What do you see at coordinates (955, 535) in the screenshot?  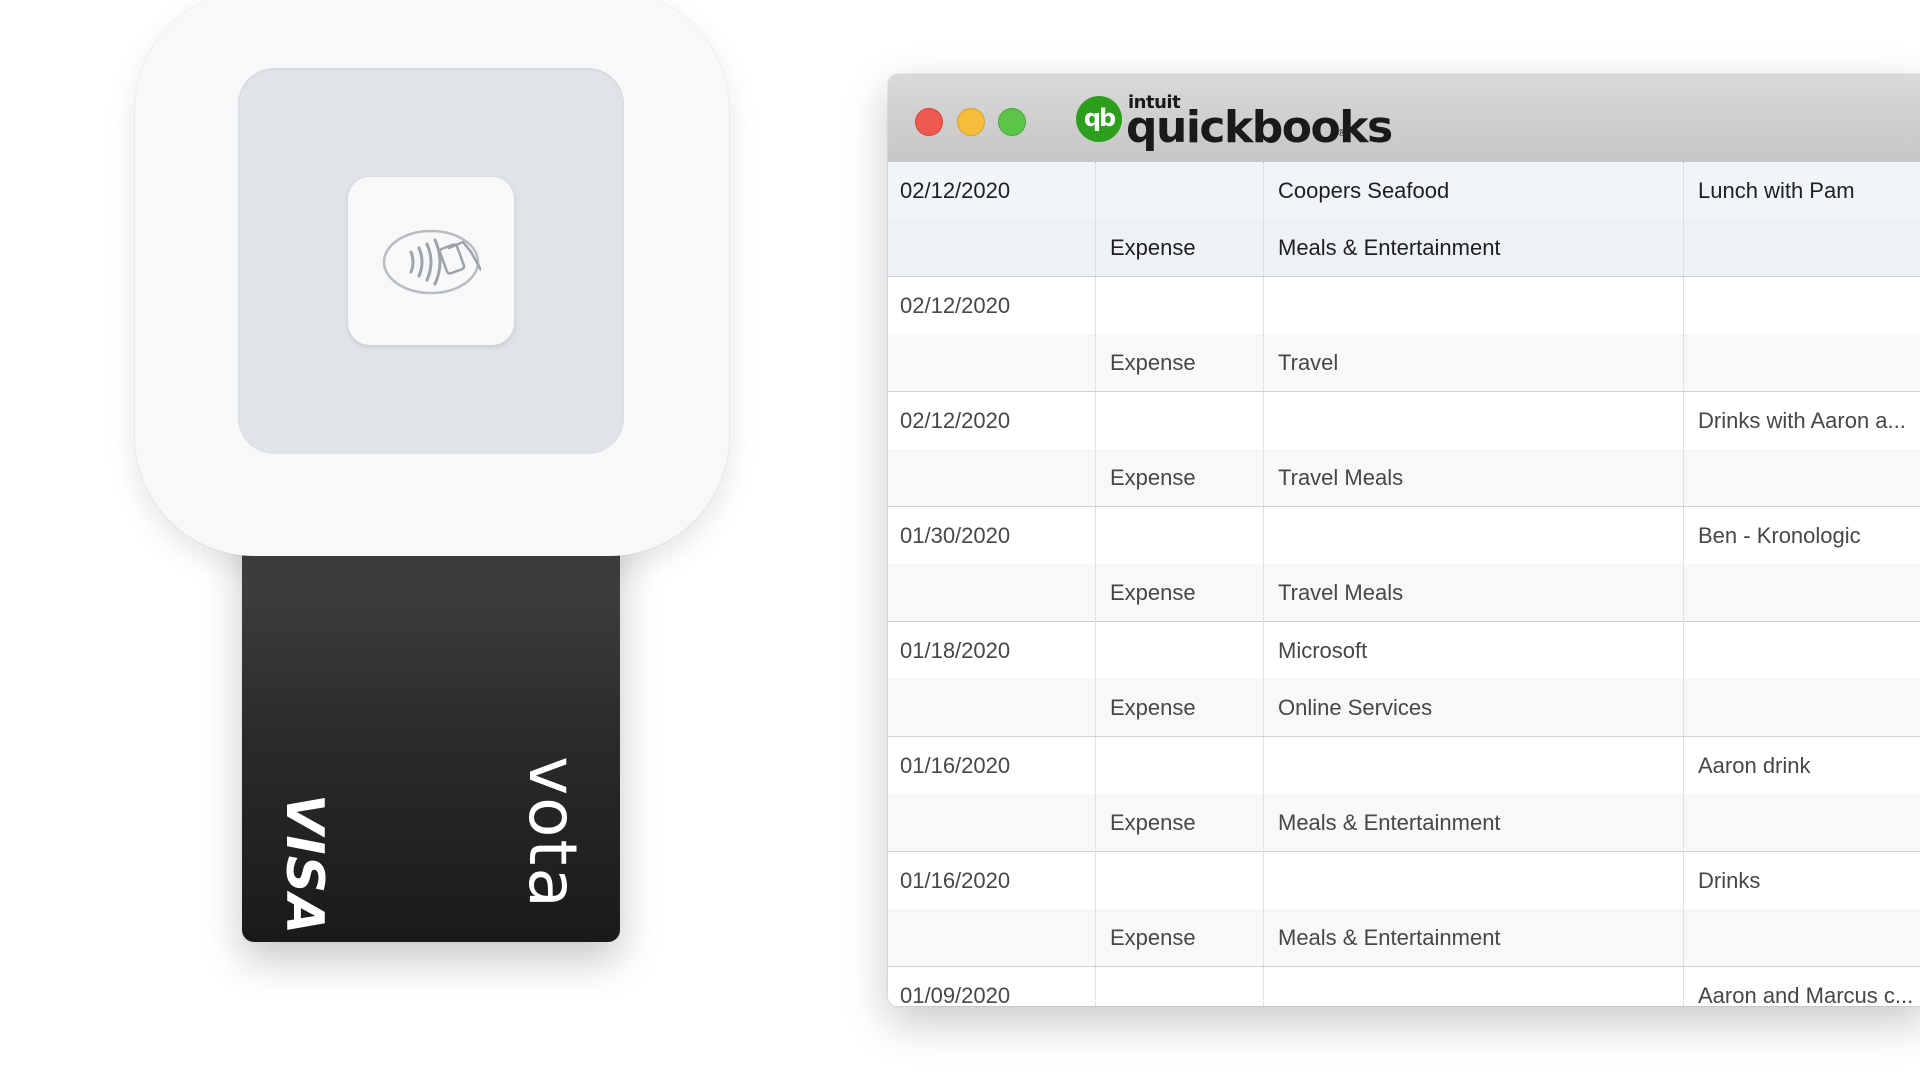 I see `transaction-date: 01/30/2020` at bounding box center [955, 535].